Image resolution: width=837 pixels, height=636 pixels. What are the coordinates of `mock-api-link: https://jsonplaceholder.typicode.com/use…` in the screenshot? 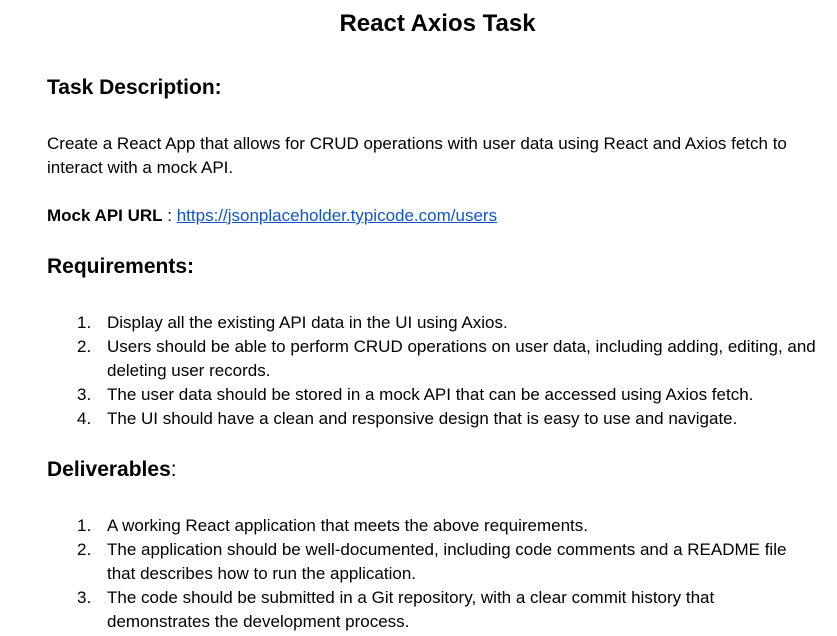 It's located at (337, 215).